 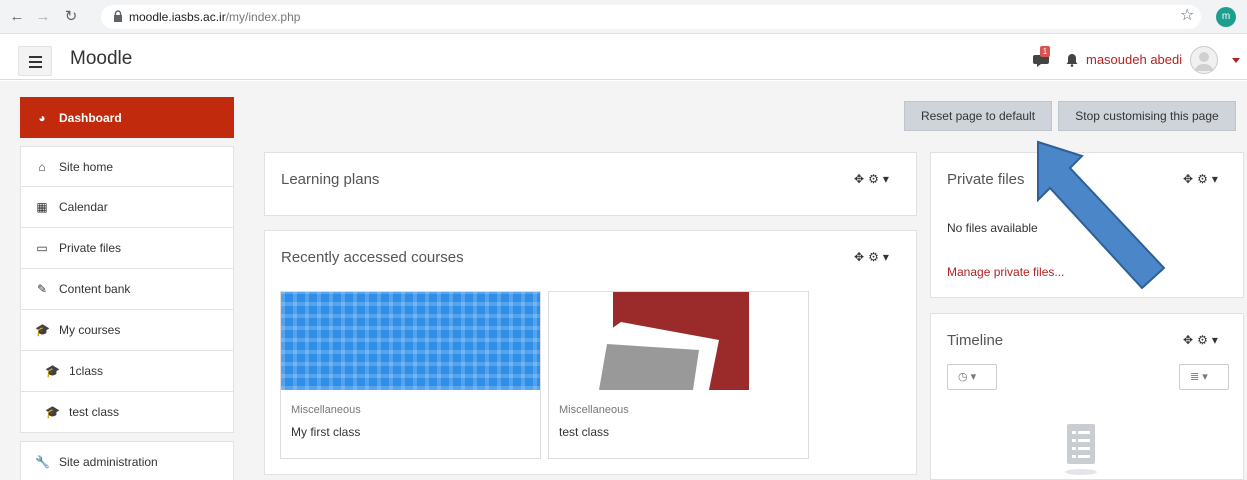 What do you see at coordinates (1195, 377) in the screenshot?
I see `sort-icon: ≣` at bounding box center [1195, 377].